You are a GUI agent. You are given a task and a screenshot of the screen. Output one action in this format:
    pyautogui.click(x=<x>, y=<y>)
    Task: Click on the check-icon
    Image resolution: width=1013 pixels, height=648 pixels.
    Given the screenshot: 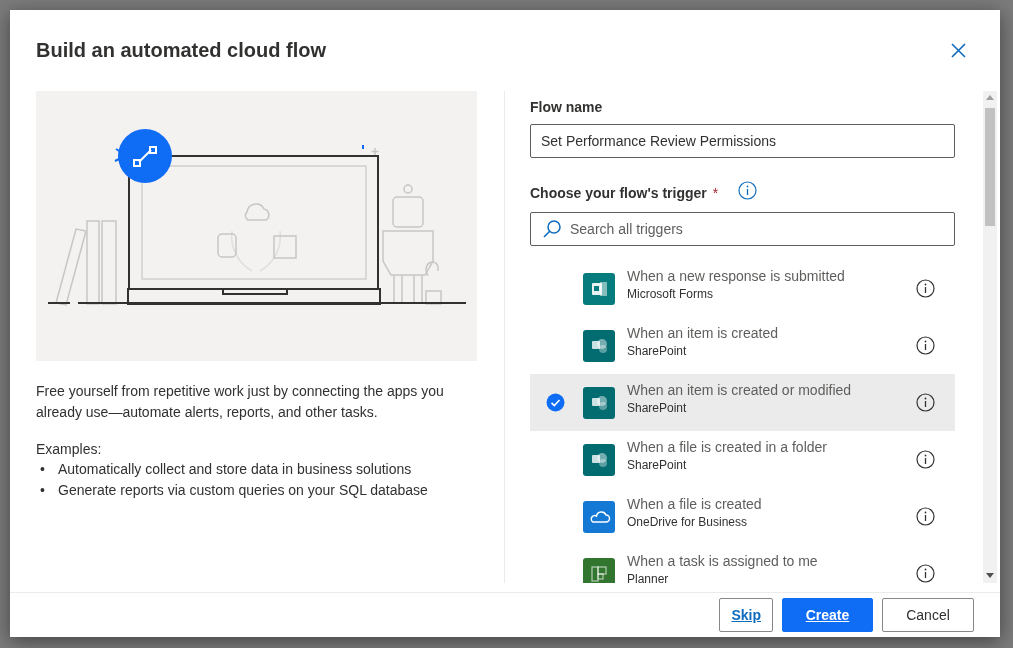 What is the action you would take?
    pyautogui.click(x=555, y=402)
    